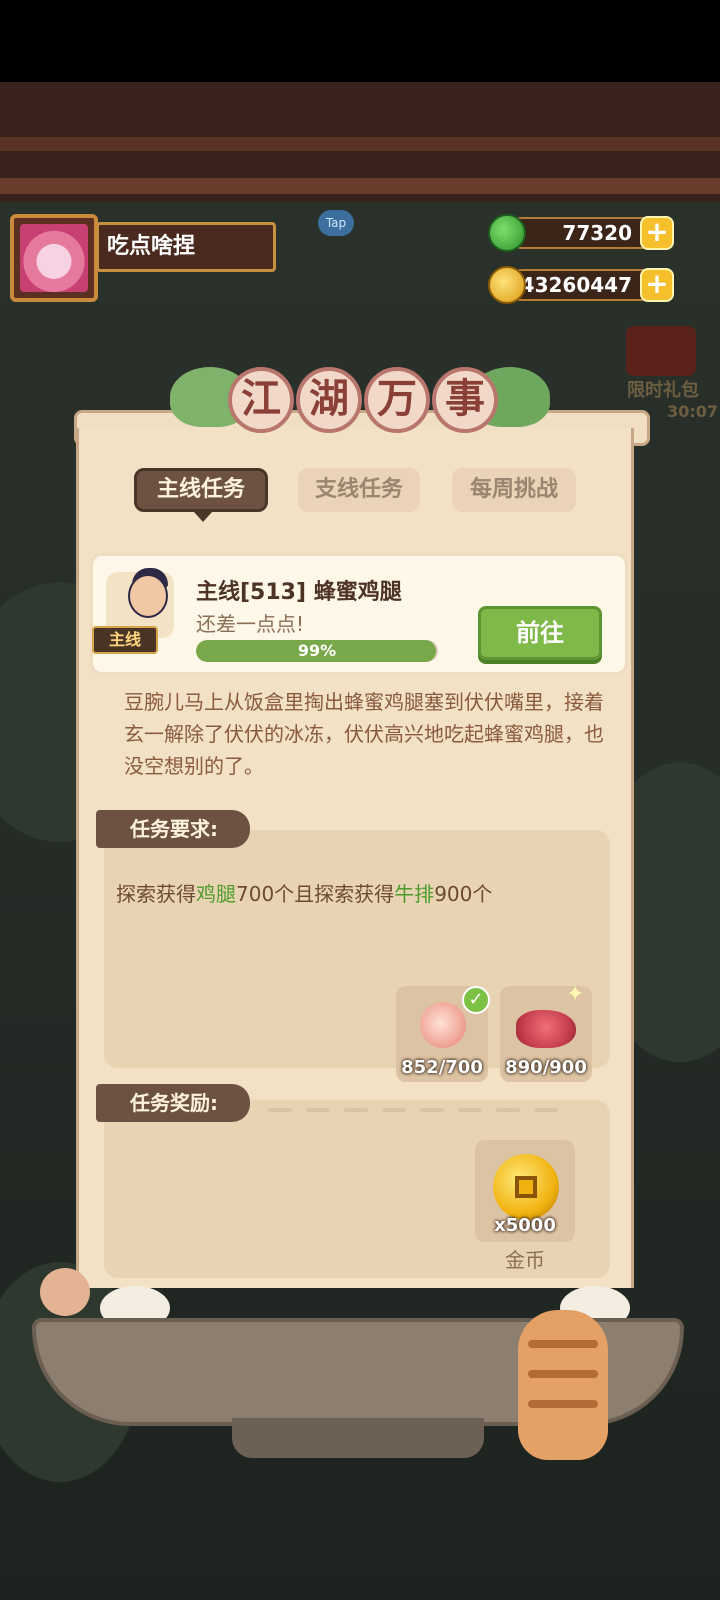 The height and width of the screenshot is (1600, 720). What do you see at coordinates (299, 592) in the screenshot?
I see `quest-title: 主线[513] 蜂蜜鸡腿` at bounding box center [299, 592].